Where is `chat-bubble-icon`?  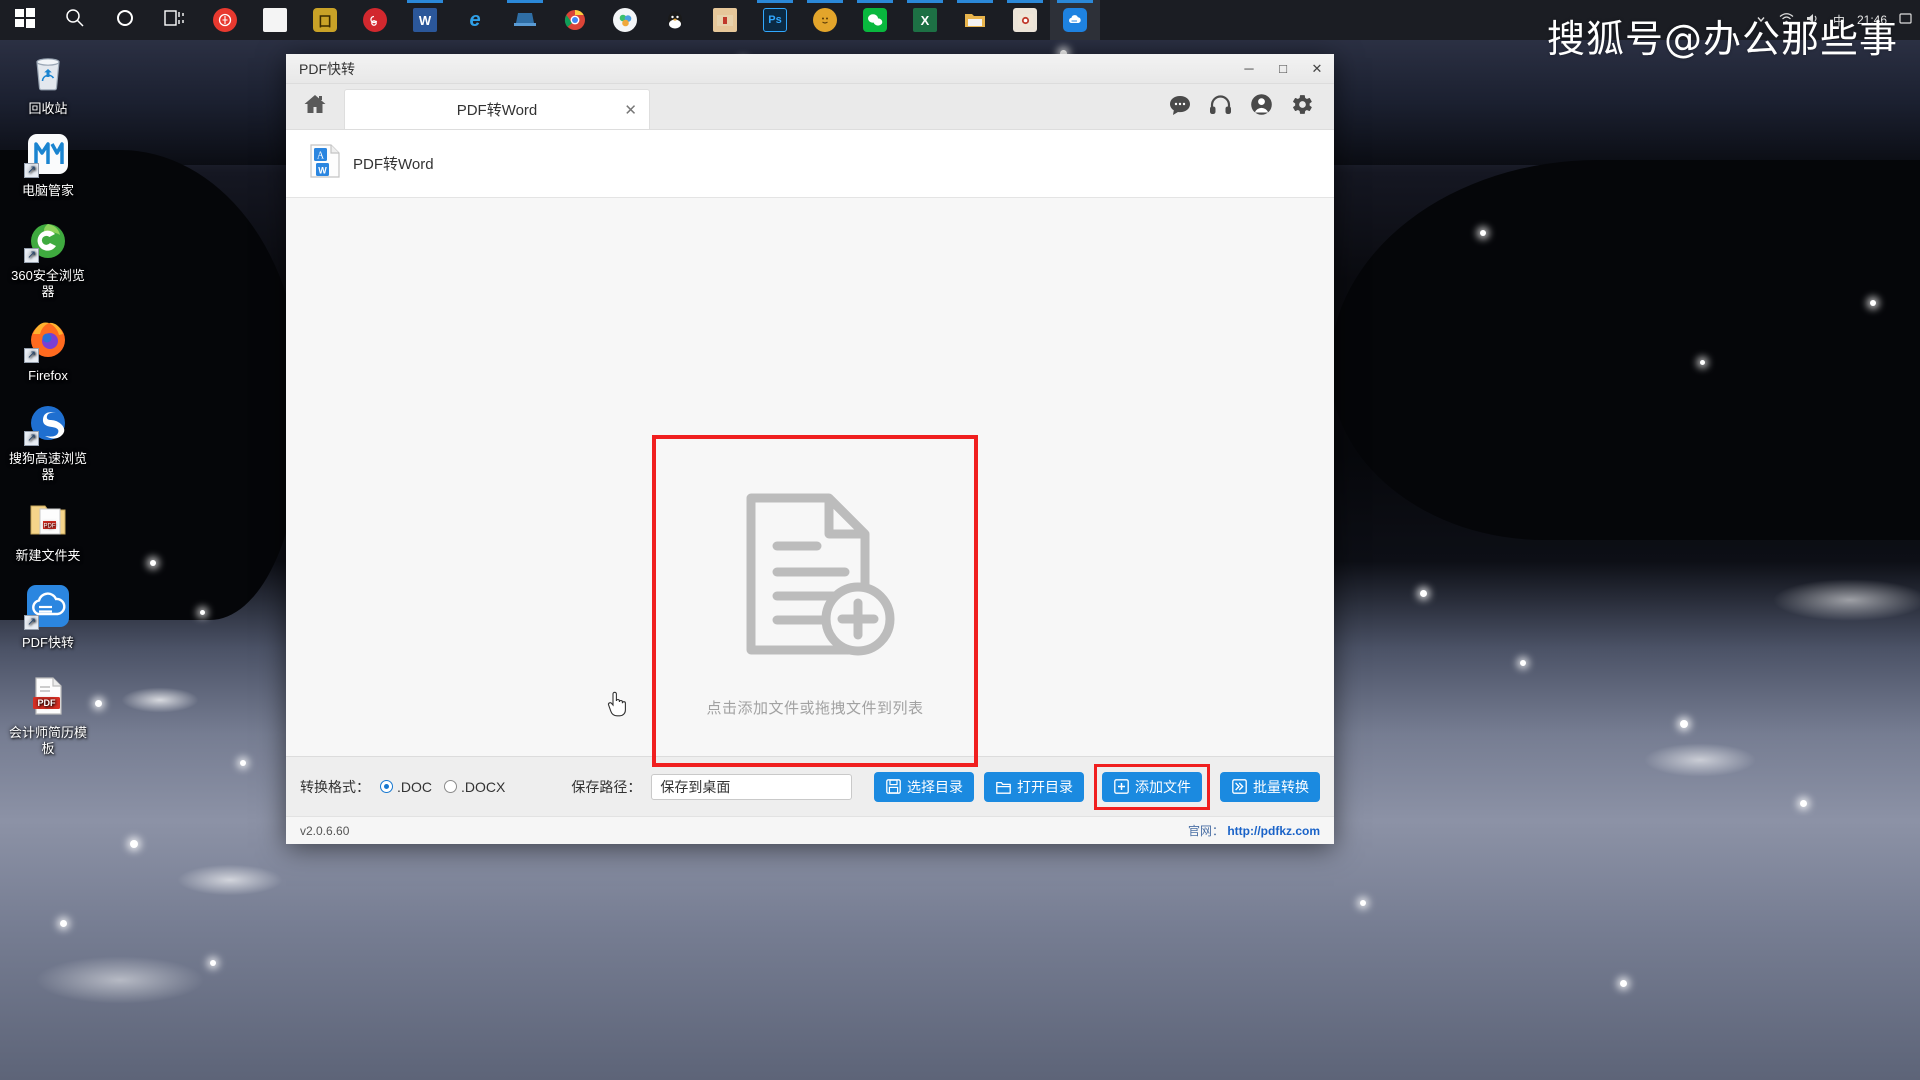
chat-bubble-icon is located at coordinates (1180, 107).